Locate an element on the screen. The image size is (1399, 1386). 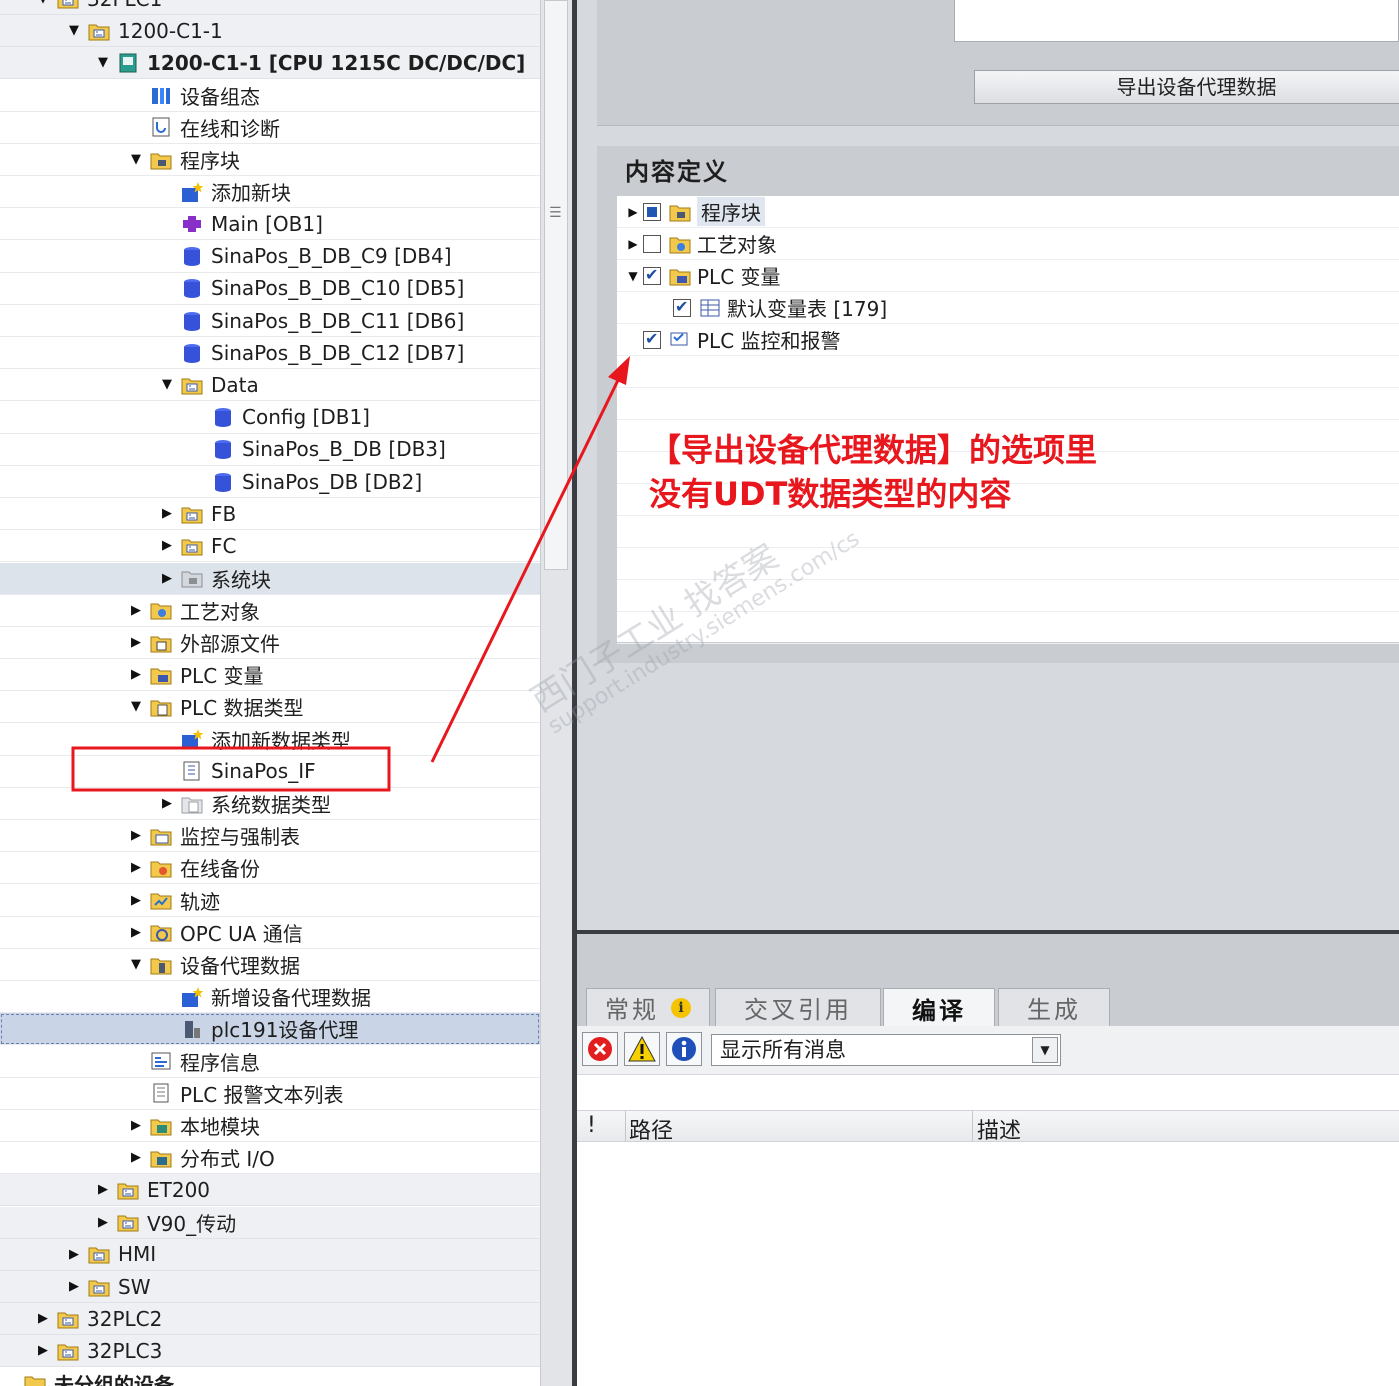
tree-item: SinaPos_B_DB_C10 [DB5] is located at coordinates (270, 289).